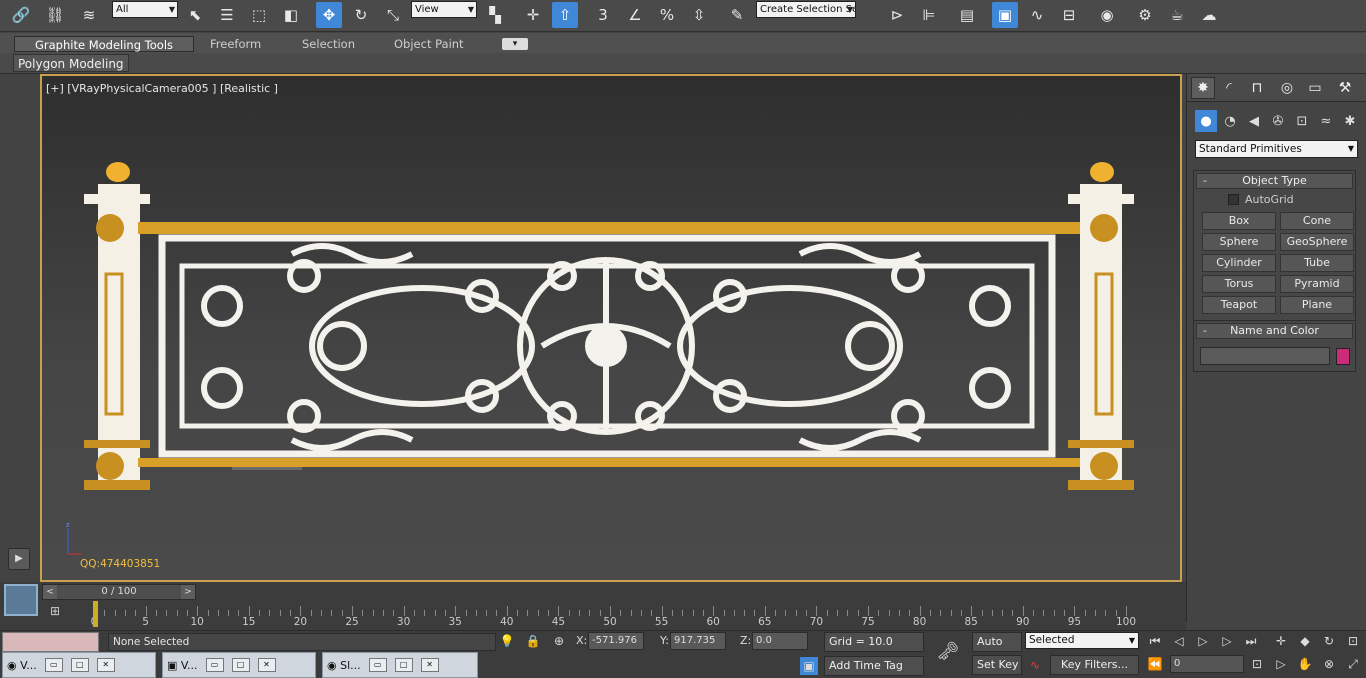  What do you see at coordinates (1278, 121) in the screenshot?
I see `cameras-icon: ✇` at bounding box center [1278, 121].